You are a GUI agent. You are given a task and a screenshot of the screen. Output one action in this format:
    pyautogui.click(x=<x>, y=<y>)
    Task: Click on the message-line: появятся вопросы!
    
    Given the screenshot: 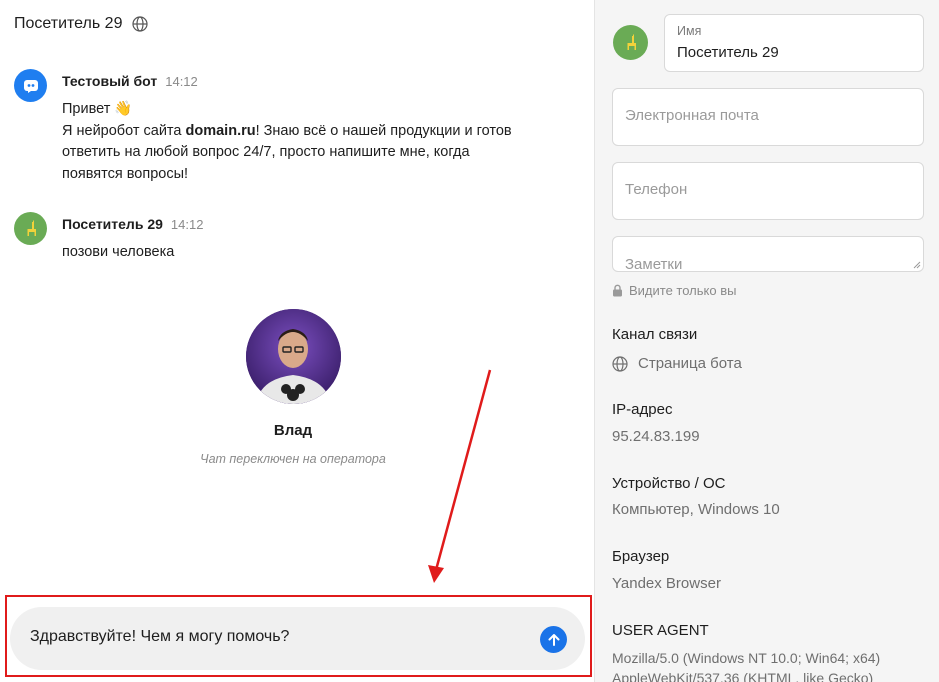 What is the action you would take?
    pyautogui.click(x=125, y=173)
    